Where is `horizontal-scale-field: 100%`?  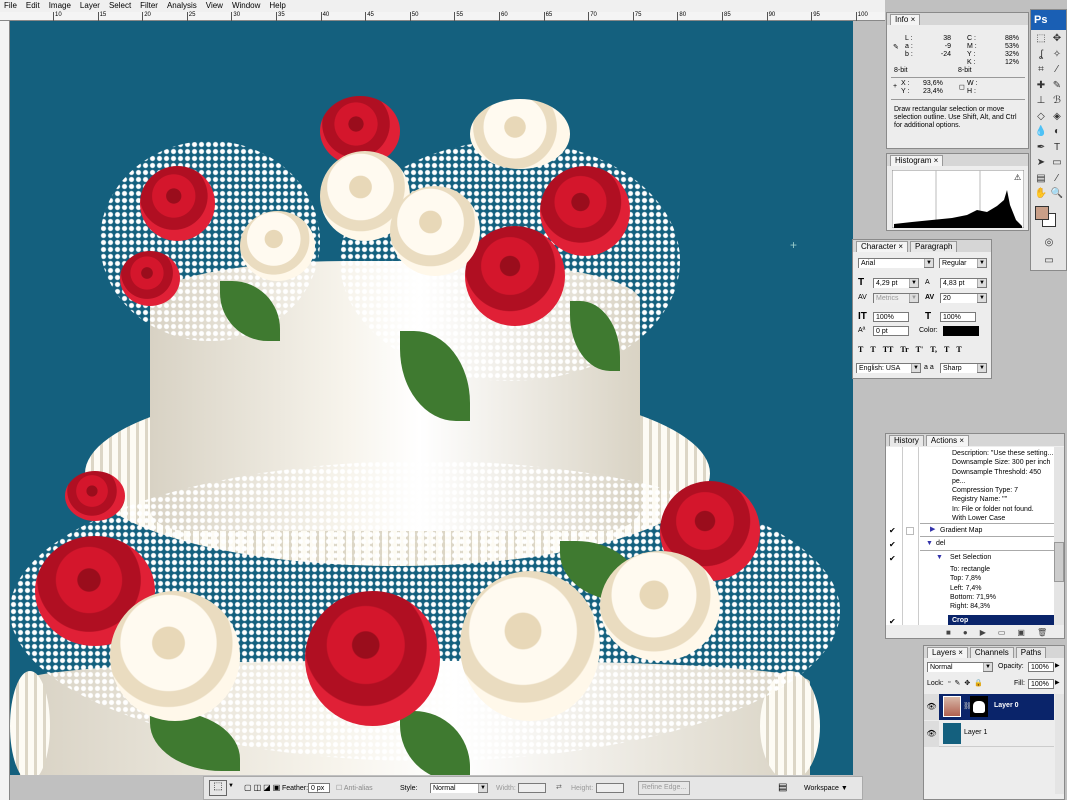
horizontal-scale-field: 100% is located at coordinates (958, 317).